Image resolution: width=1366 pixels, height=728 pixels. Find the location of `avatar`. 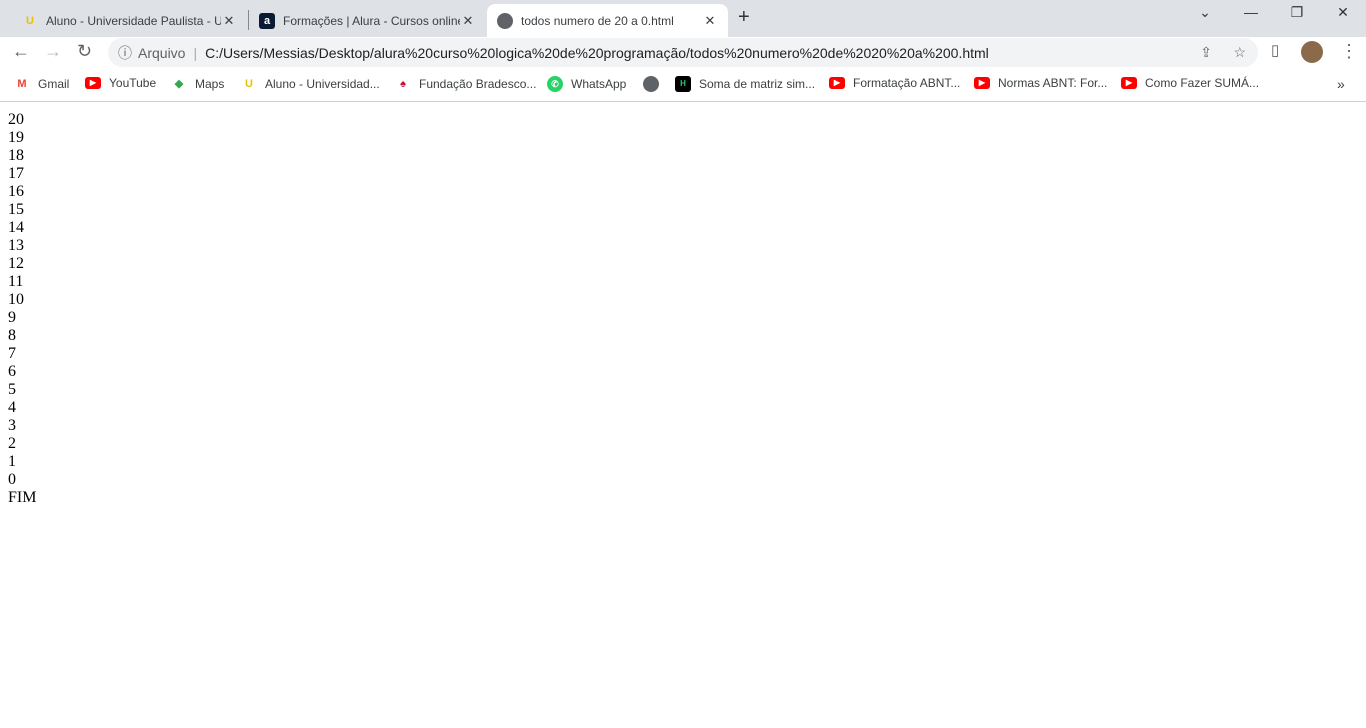

avatar is located at coordinates (1312, 52).